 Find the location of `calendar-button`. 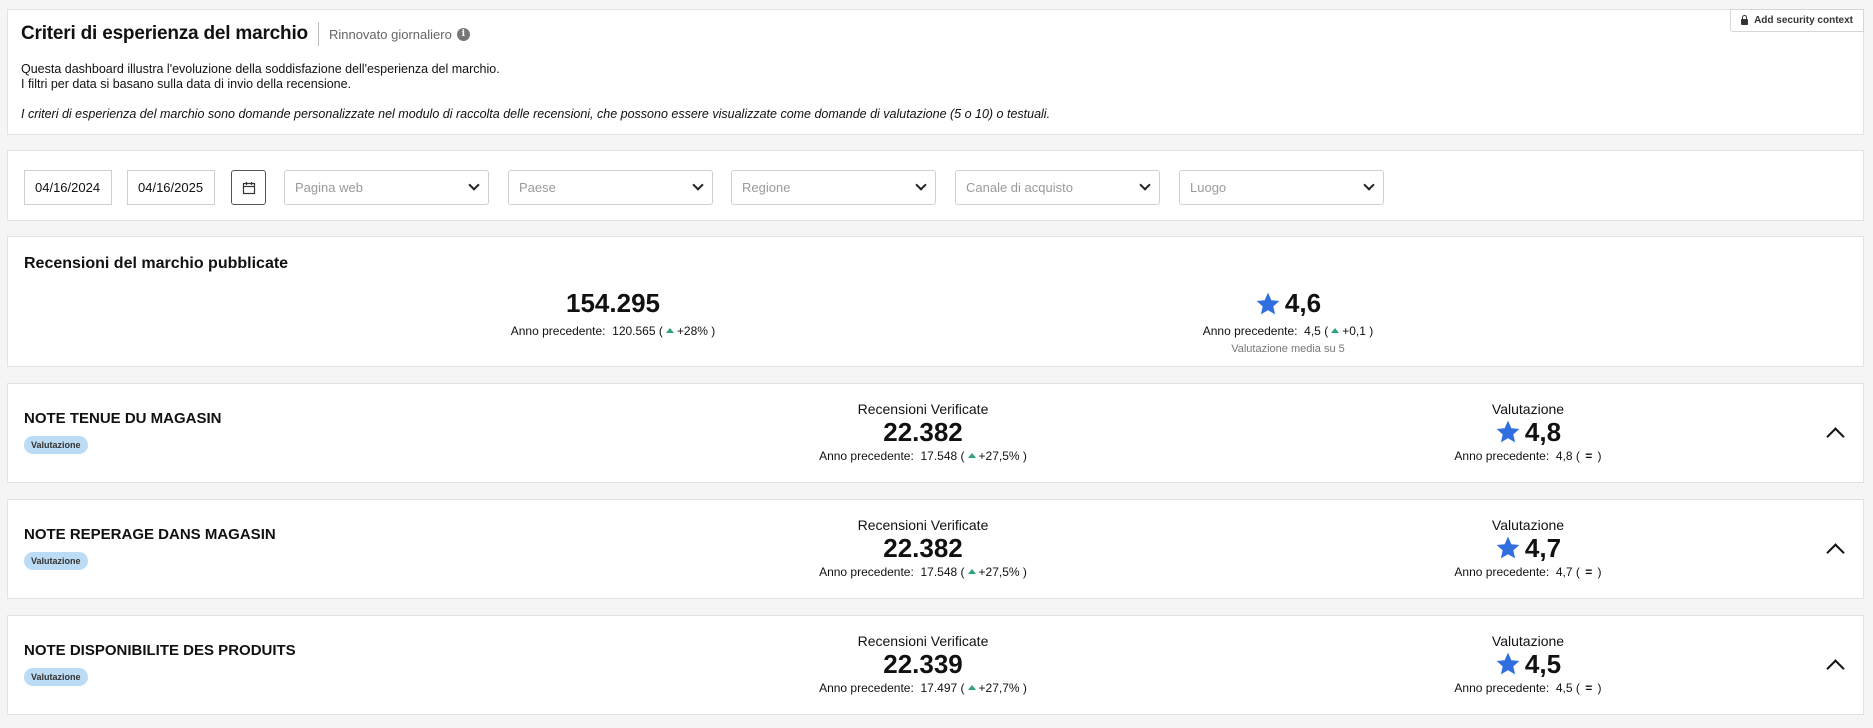

calendar-button is located at coordinates (248, 187).